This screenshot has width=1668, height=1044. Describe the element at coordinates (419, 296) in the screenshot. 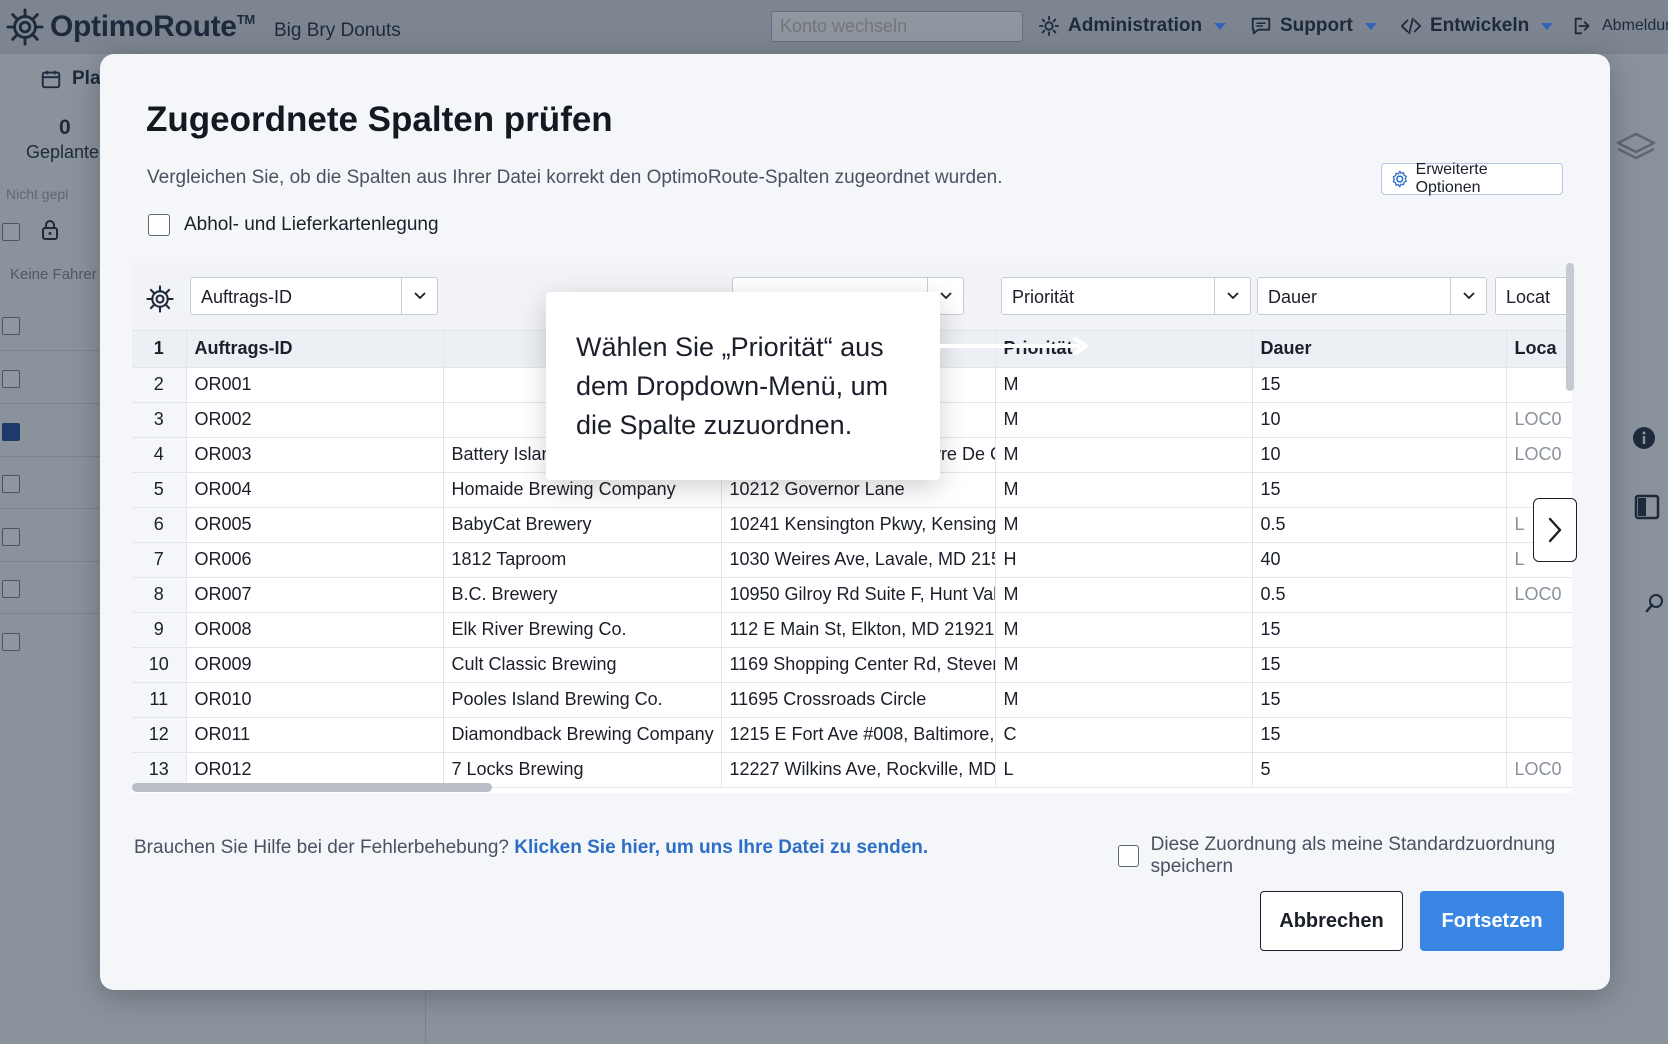

I see `chevron-down-icon` at that location.